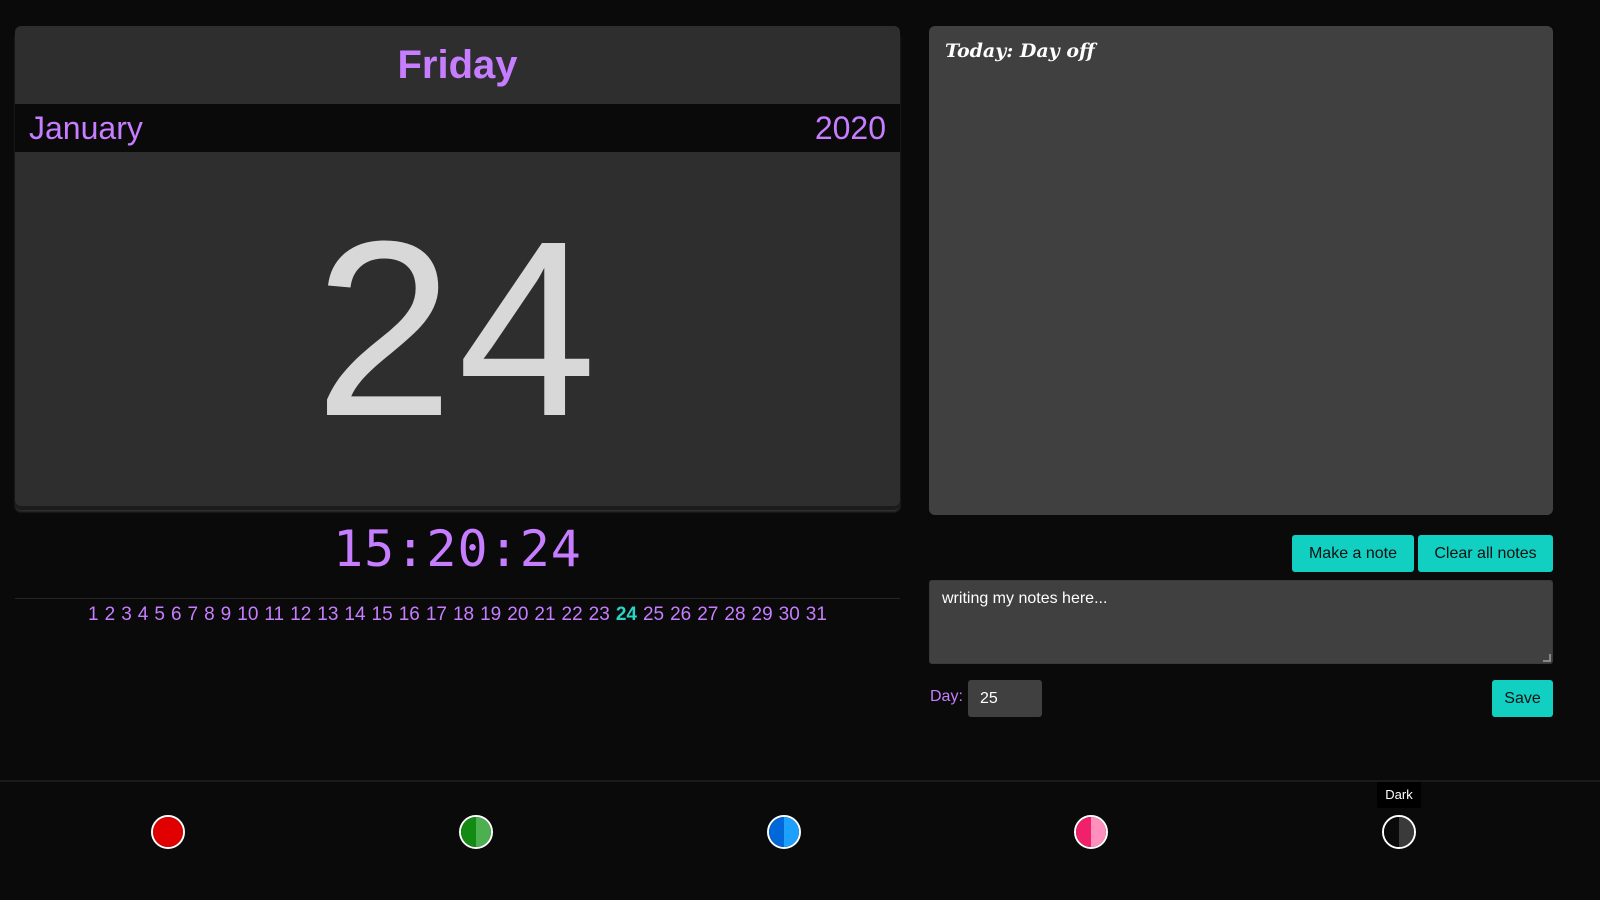 Image resolution: width=1600 pixels, height=900 pixels. What do you see at coordinates (1005, 698) in the screenshot?
I see `day-input` at bounding box center [1005, 698].